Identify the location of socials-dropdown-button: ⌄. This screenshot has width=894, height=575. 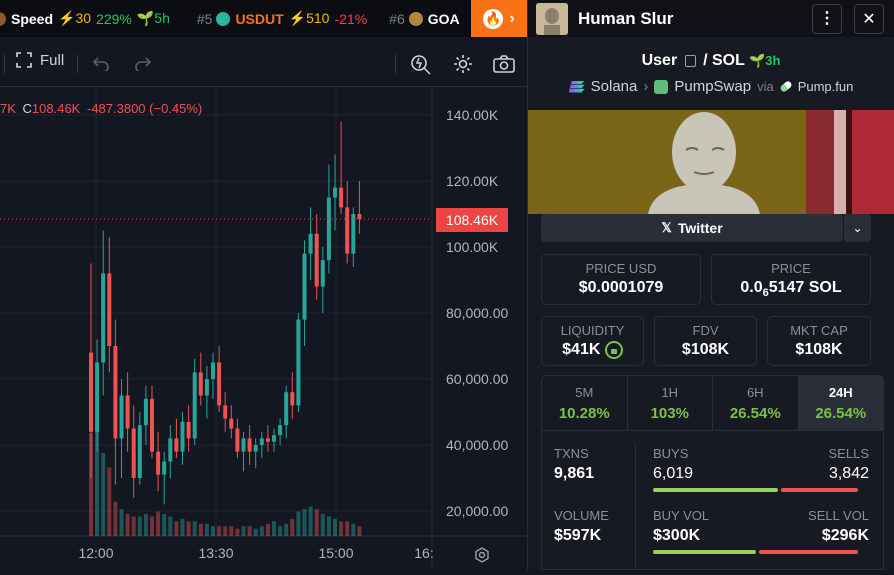
(857, 228).